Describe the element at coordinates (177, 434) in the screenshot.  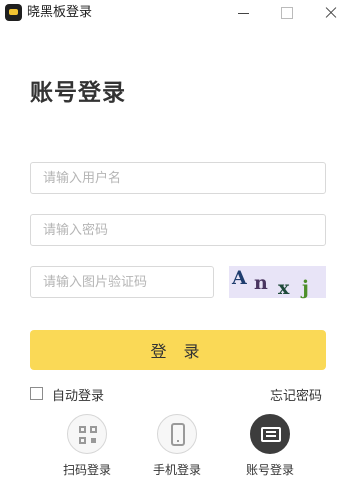
I see `phone-icon` at that location.